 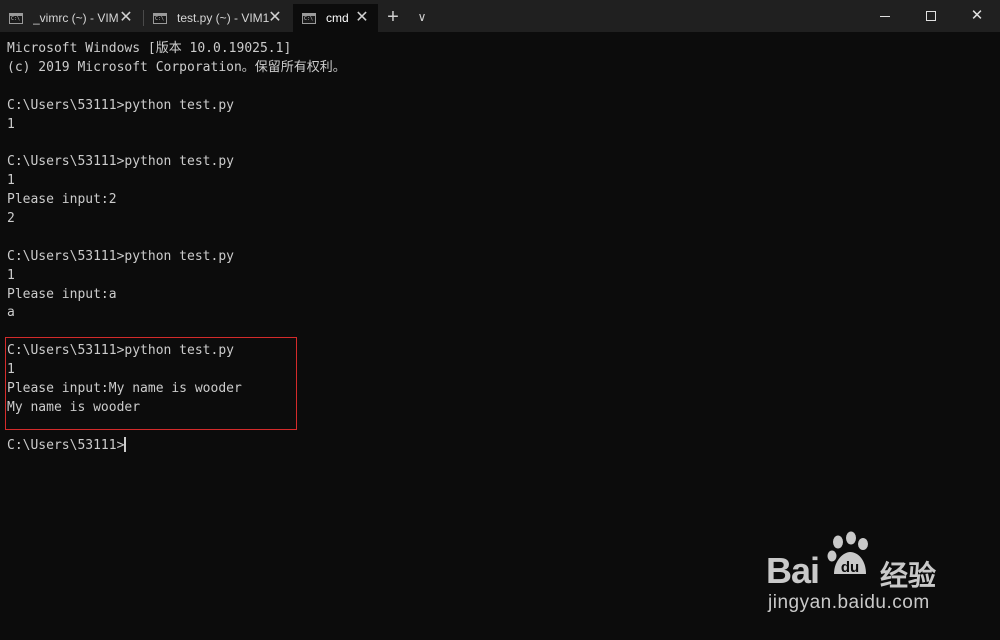 I want to click on maximize-button, so click(x=931, y=16).